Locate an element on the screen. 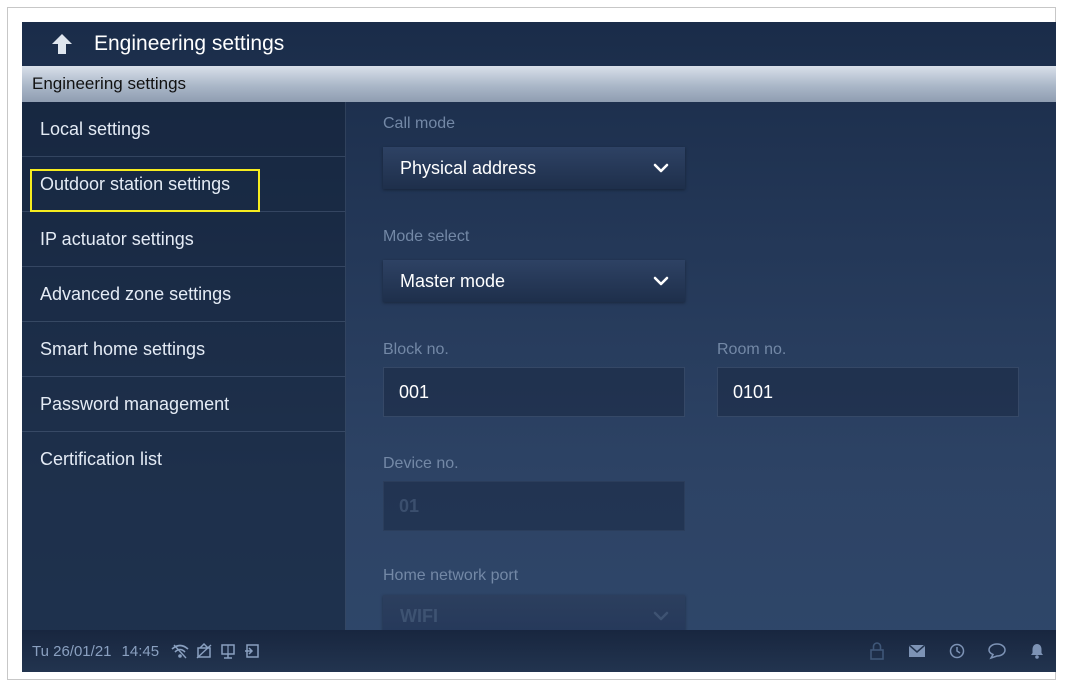  history-icon is located at coordinates (957, 651).